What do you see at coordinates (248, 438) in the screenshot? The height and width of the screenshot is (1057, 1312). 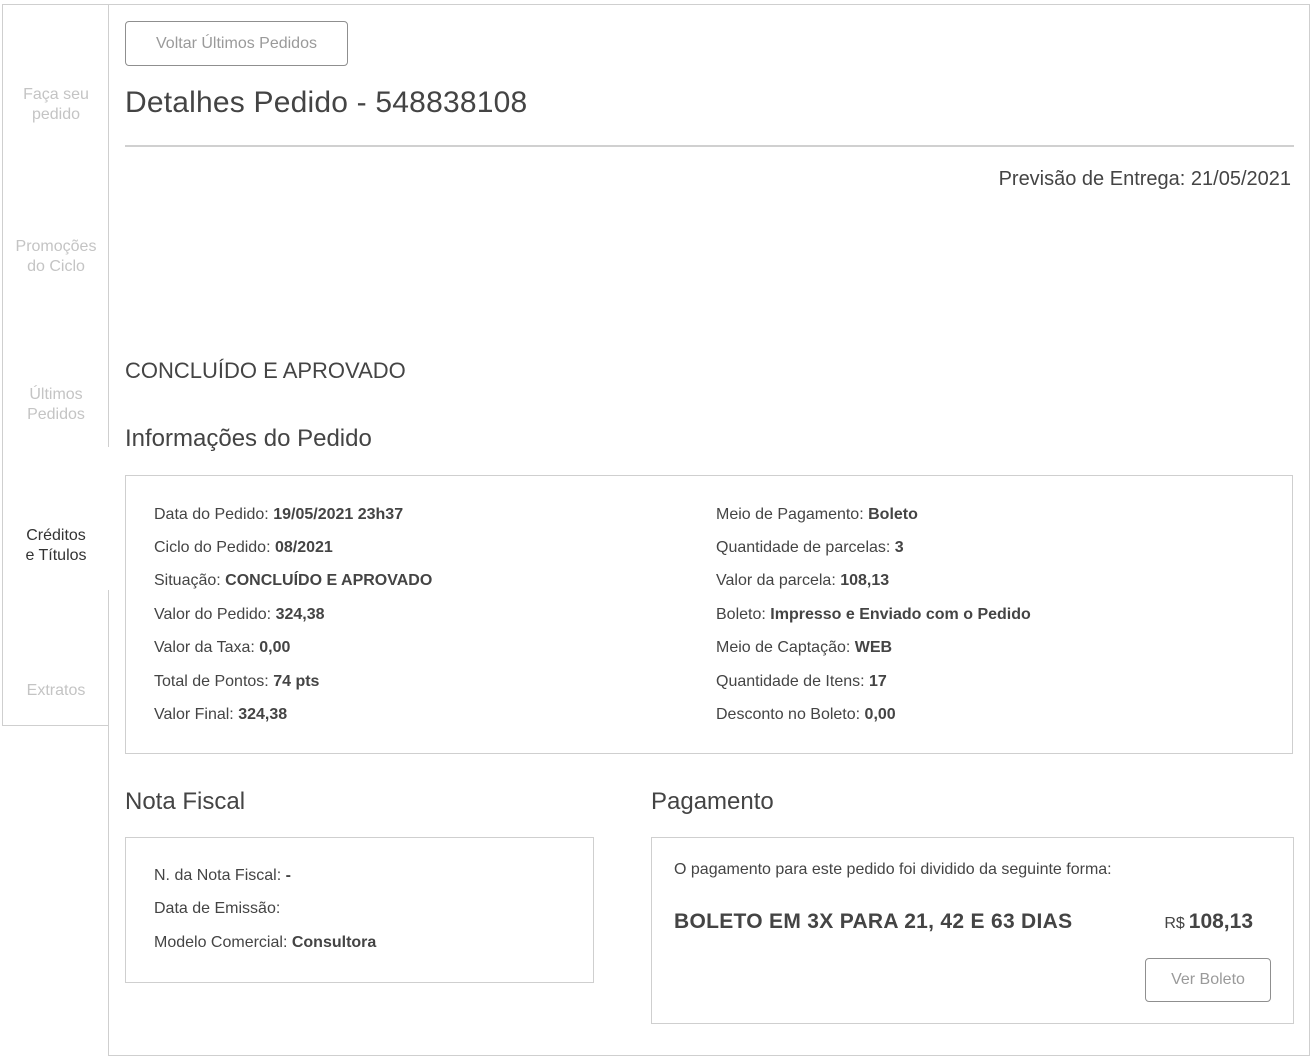 I see `order-info-title: Informações do Pedido` at bounding box center [248, 438].